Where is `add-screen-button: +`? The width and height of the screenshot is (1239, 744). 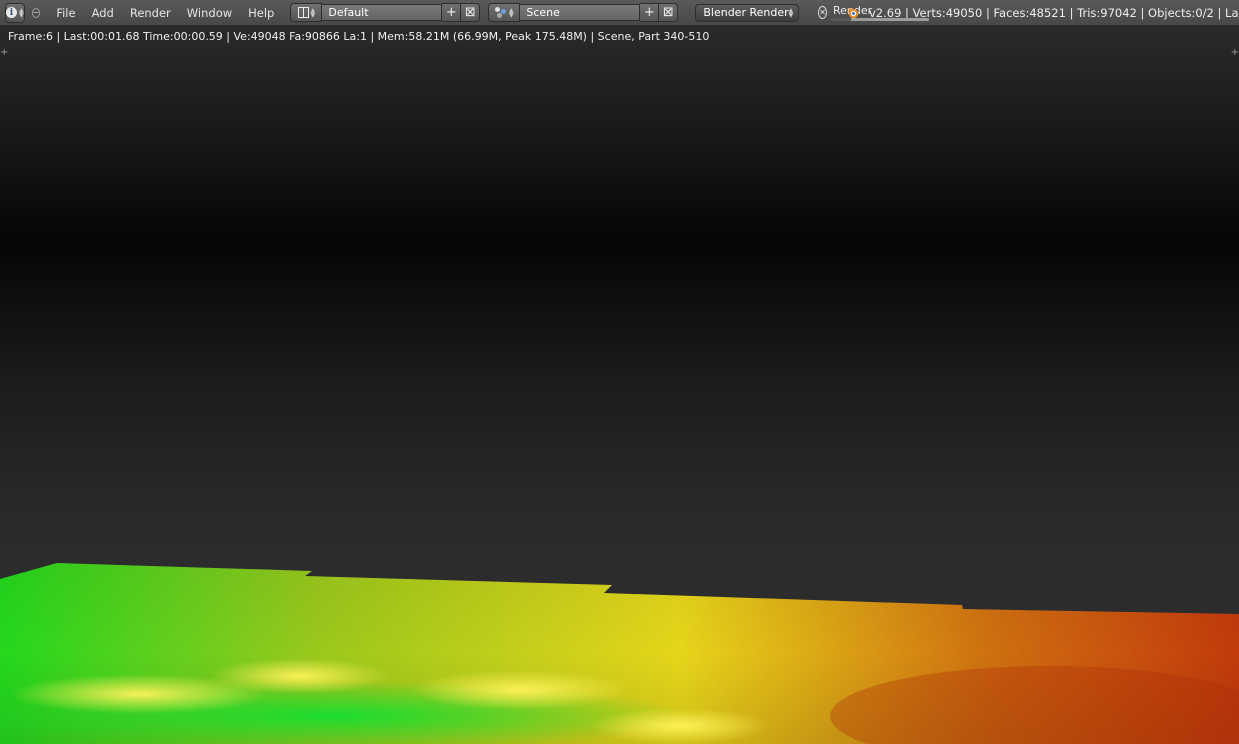
add-screen-button: + is located at coordinates (452, 12).